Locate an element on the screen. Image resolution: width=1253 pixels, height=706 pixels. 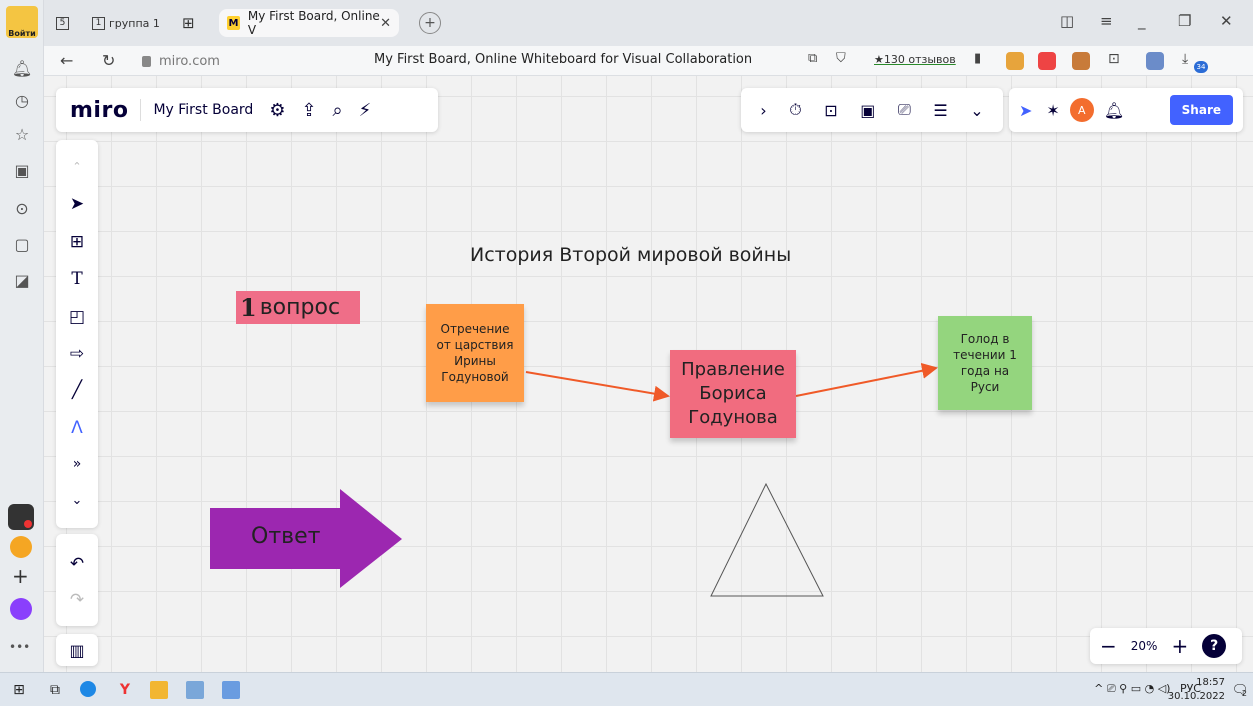
answer-text: Ответ is located at coordinates (286, 536).